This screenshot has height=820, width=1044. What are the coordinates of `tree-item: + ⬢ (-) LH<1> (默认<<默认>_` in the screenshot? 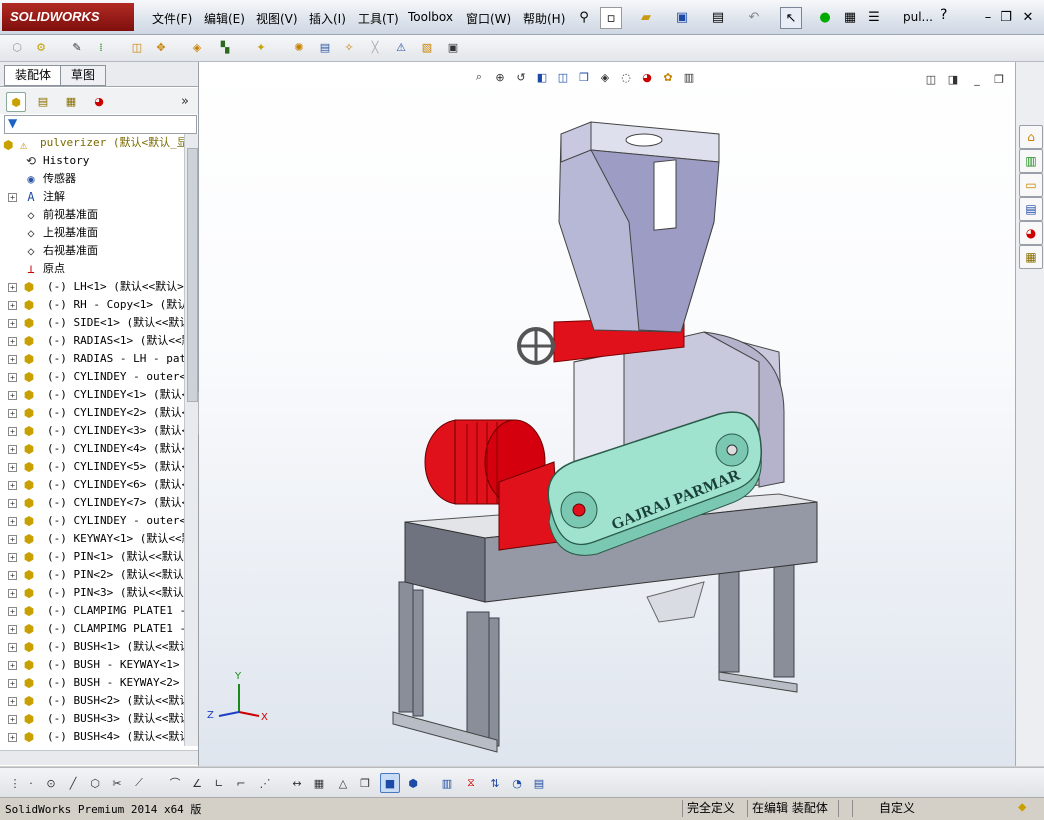 It's located at (92, 287).